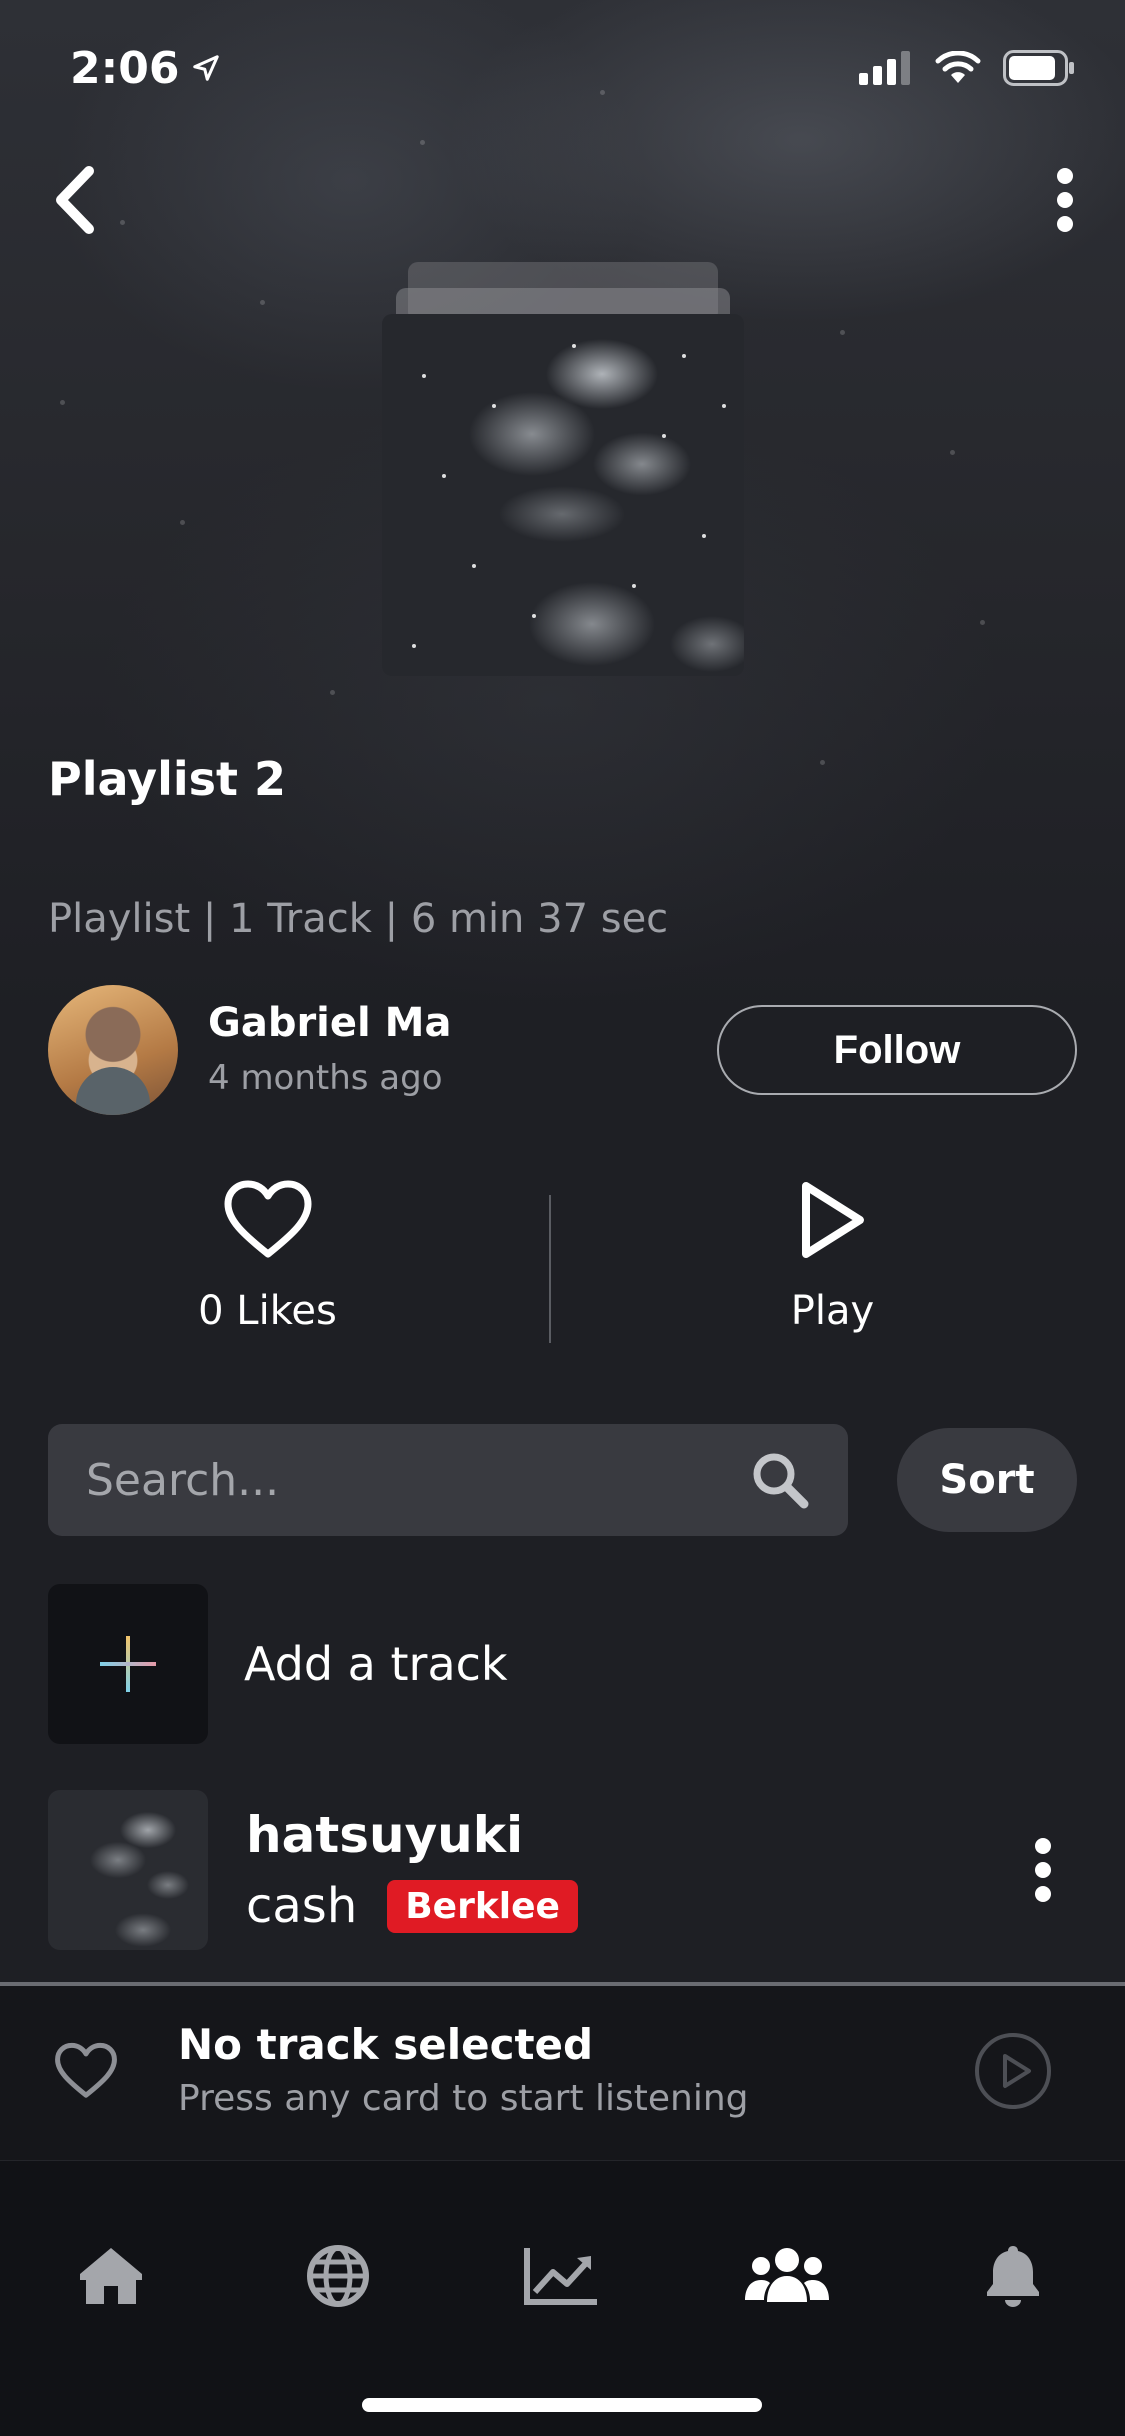  What do you see at coordinates (329, 1023) in the screenshot?
I see `owner-name: Gabriel Ma` at bounding box center [329, 1023].